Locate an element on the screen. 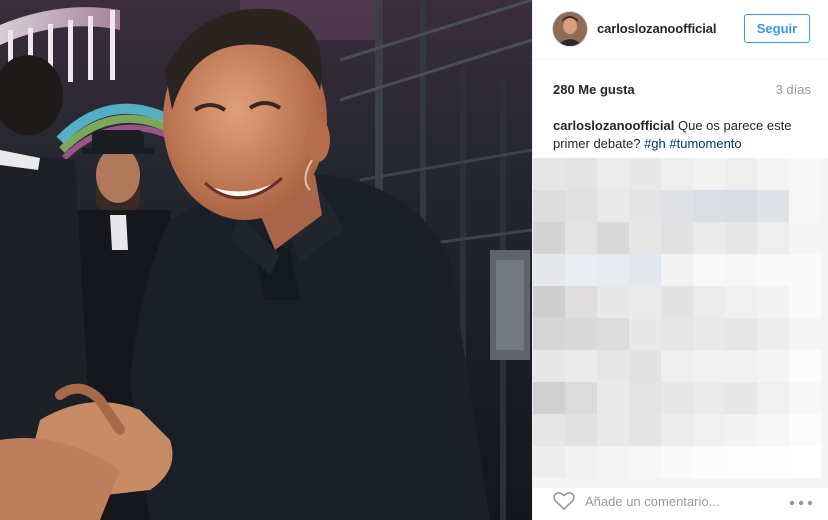 The width and height of the screenshot is (828, 520). like-count: 280 Me gusta is located at coordinates (594, 89).